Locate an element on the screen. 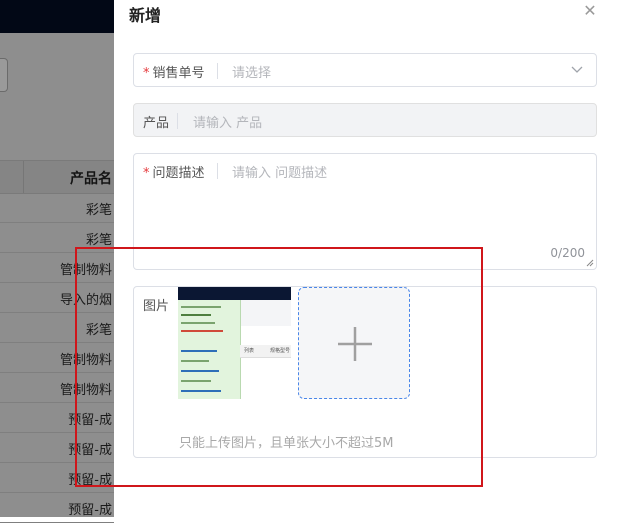 The image size is (619, 523). character-counter: 0/200 is located at coordinates (567, 253).